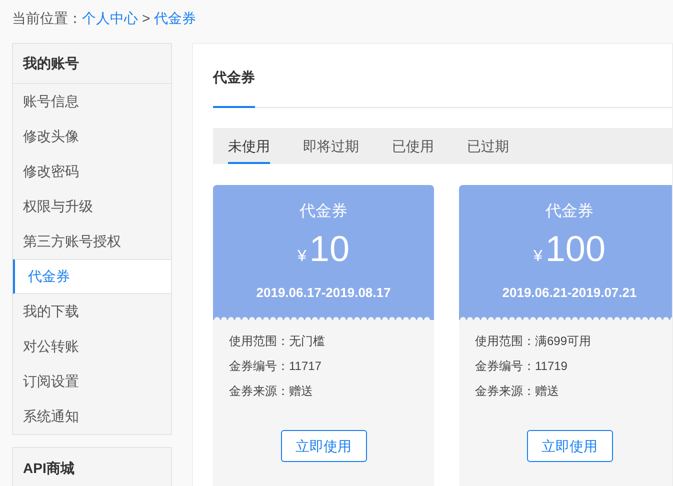 The width and height of the screenshot is (673, 486). Describe the element at coordinates (92, 346) in the screenshot. I see `sidebar-item: 对公转账` at that location.